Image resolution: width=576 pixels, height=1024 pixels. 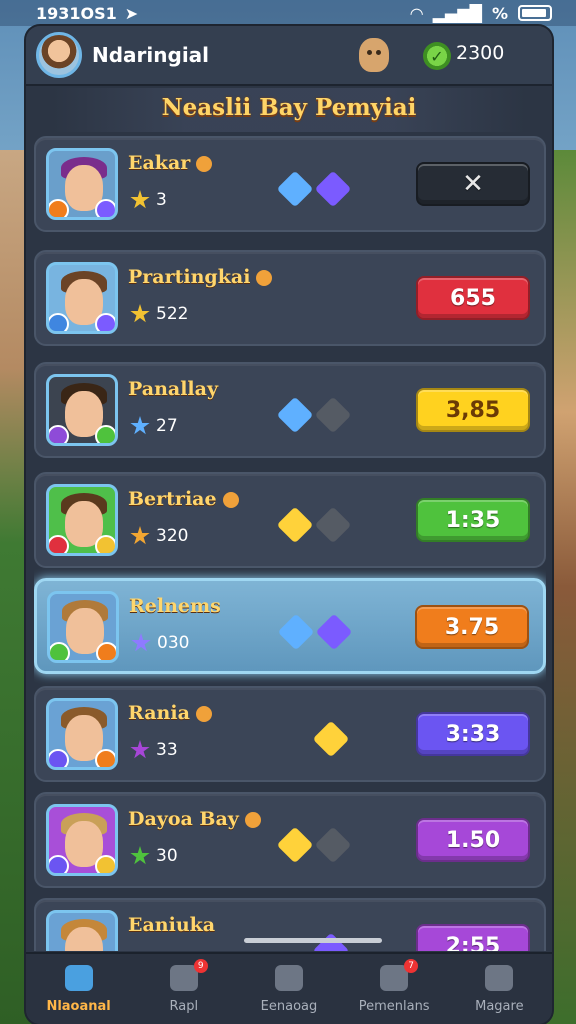 I want to click on list-item: Panallay 27 3,85, so click(x=290, y=410).